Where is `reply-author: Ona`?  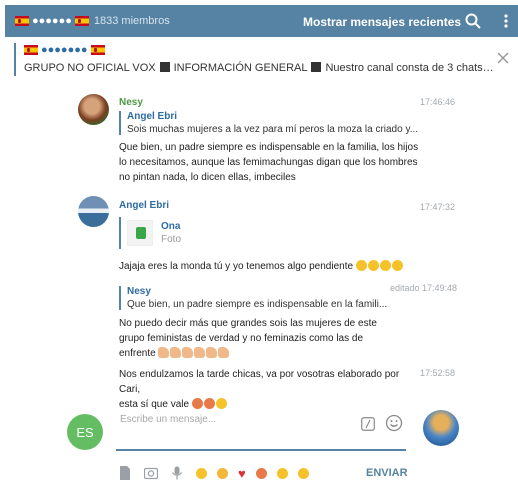 reply-author: Ona is located at coordinates (171, 226).